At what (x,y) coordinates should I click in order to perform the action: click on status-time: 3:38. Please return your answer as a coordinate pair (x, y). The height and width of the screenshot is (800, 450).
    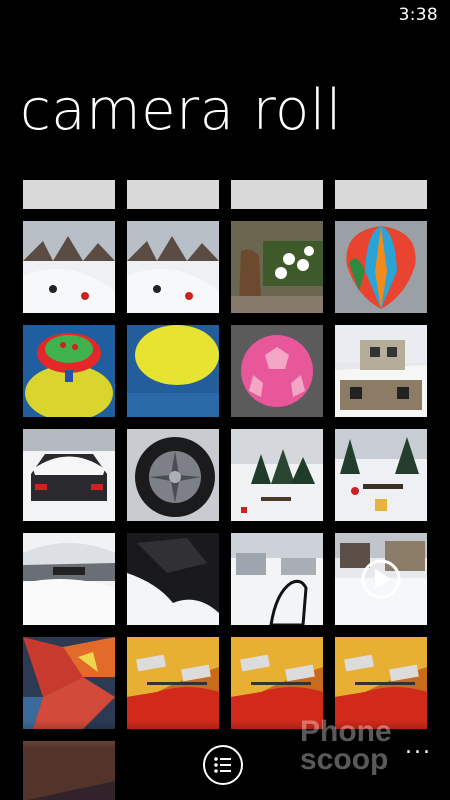
    Looking at the image, I should click on (418, 15).